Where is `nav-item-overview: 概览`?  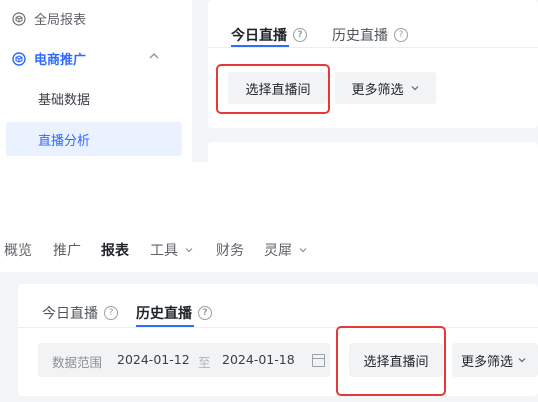
nav-item-overview: 概览 is located at coordinates (18, 250).